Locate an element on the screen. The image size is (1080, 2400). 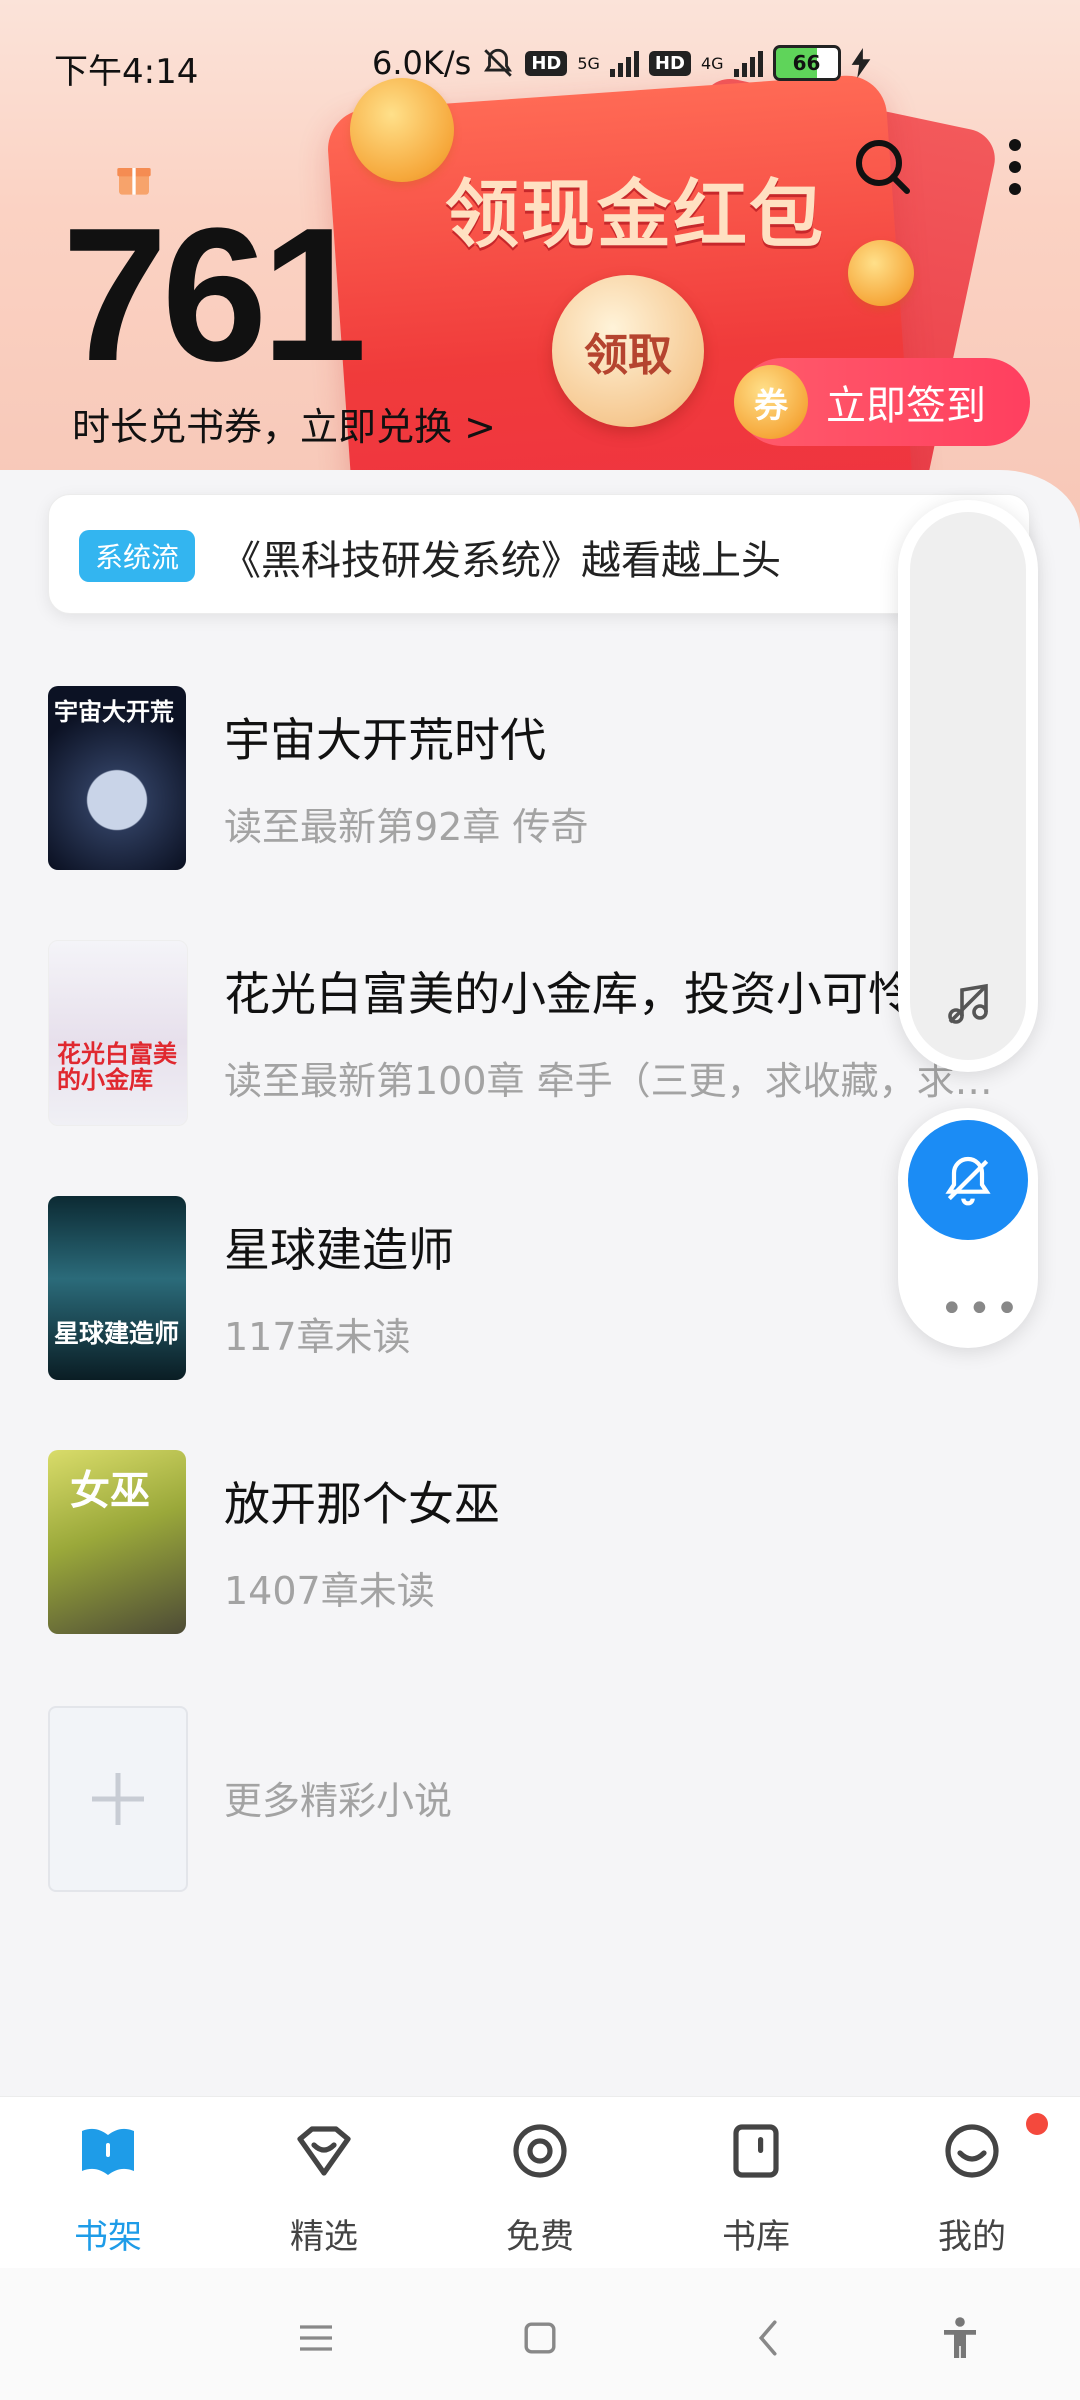
accessibility-icon is located at coordinates (960, 2337).